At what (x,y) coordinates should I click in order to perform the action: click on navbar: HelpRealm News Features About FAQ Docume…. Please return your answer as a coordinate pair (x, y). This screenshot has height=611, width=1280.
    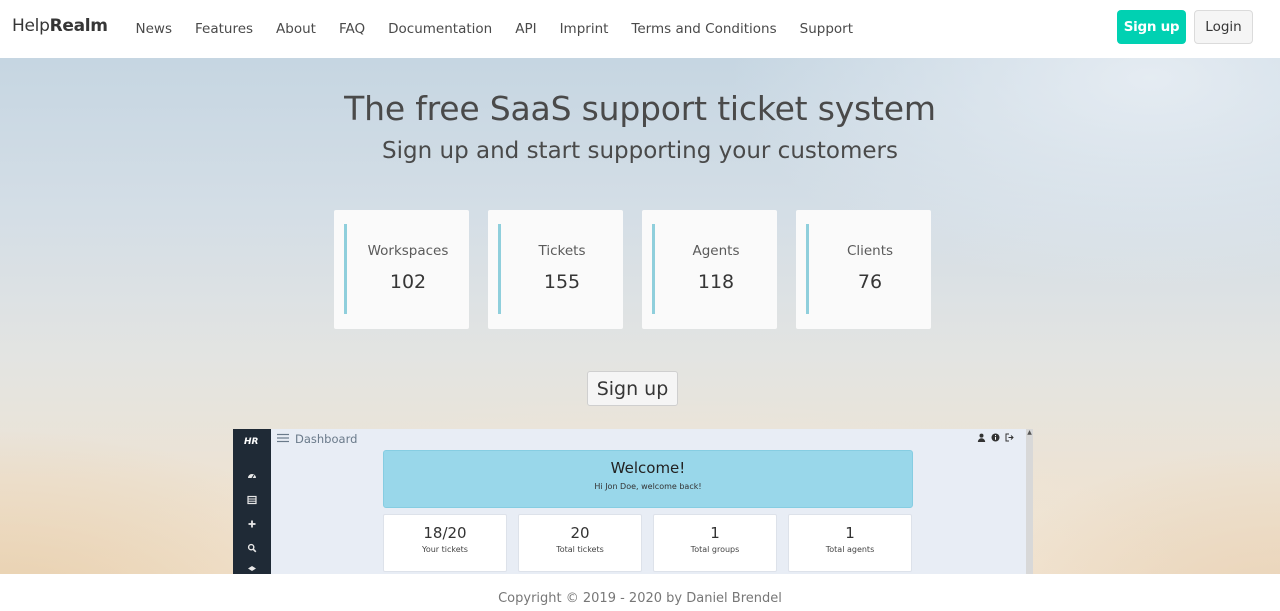
    Looking at the image, I should click on (640, 29).